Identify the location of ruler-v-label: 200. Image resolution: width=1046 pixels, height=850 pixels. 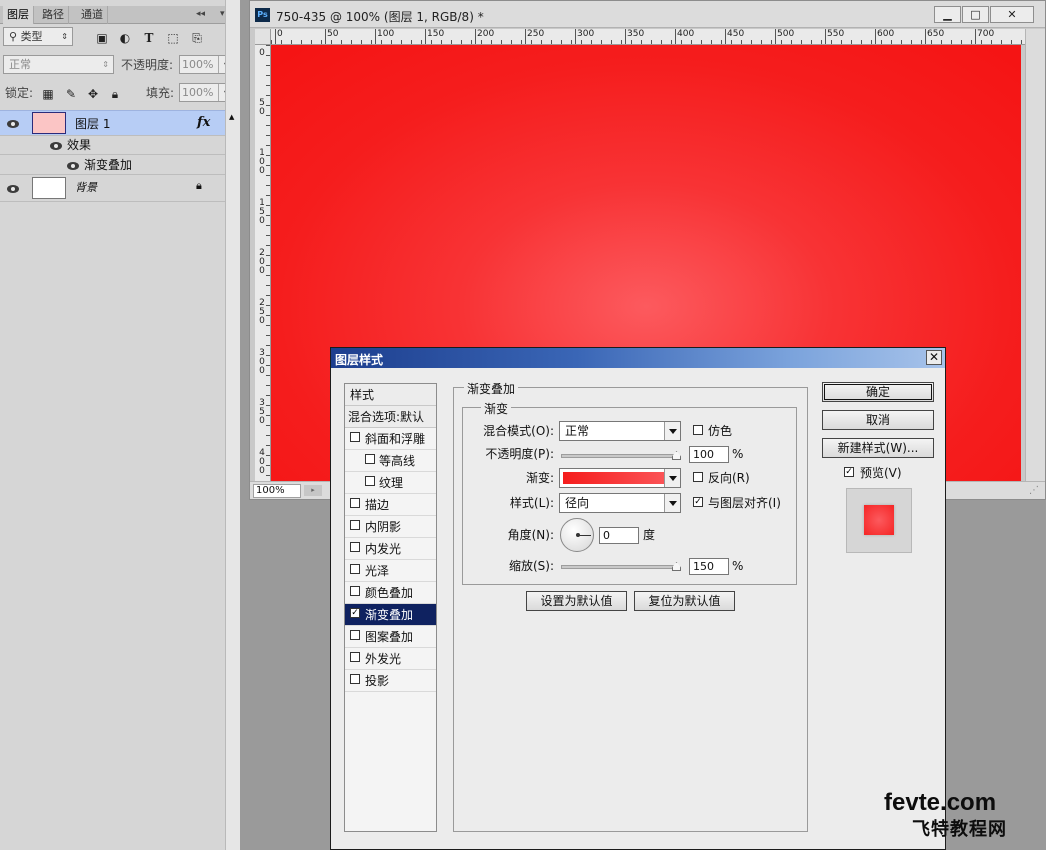
(262, 262).